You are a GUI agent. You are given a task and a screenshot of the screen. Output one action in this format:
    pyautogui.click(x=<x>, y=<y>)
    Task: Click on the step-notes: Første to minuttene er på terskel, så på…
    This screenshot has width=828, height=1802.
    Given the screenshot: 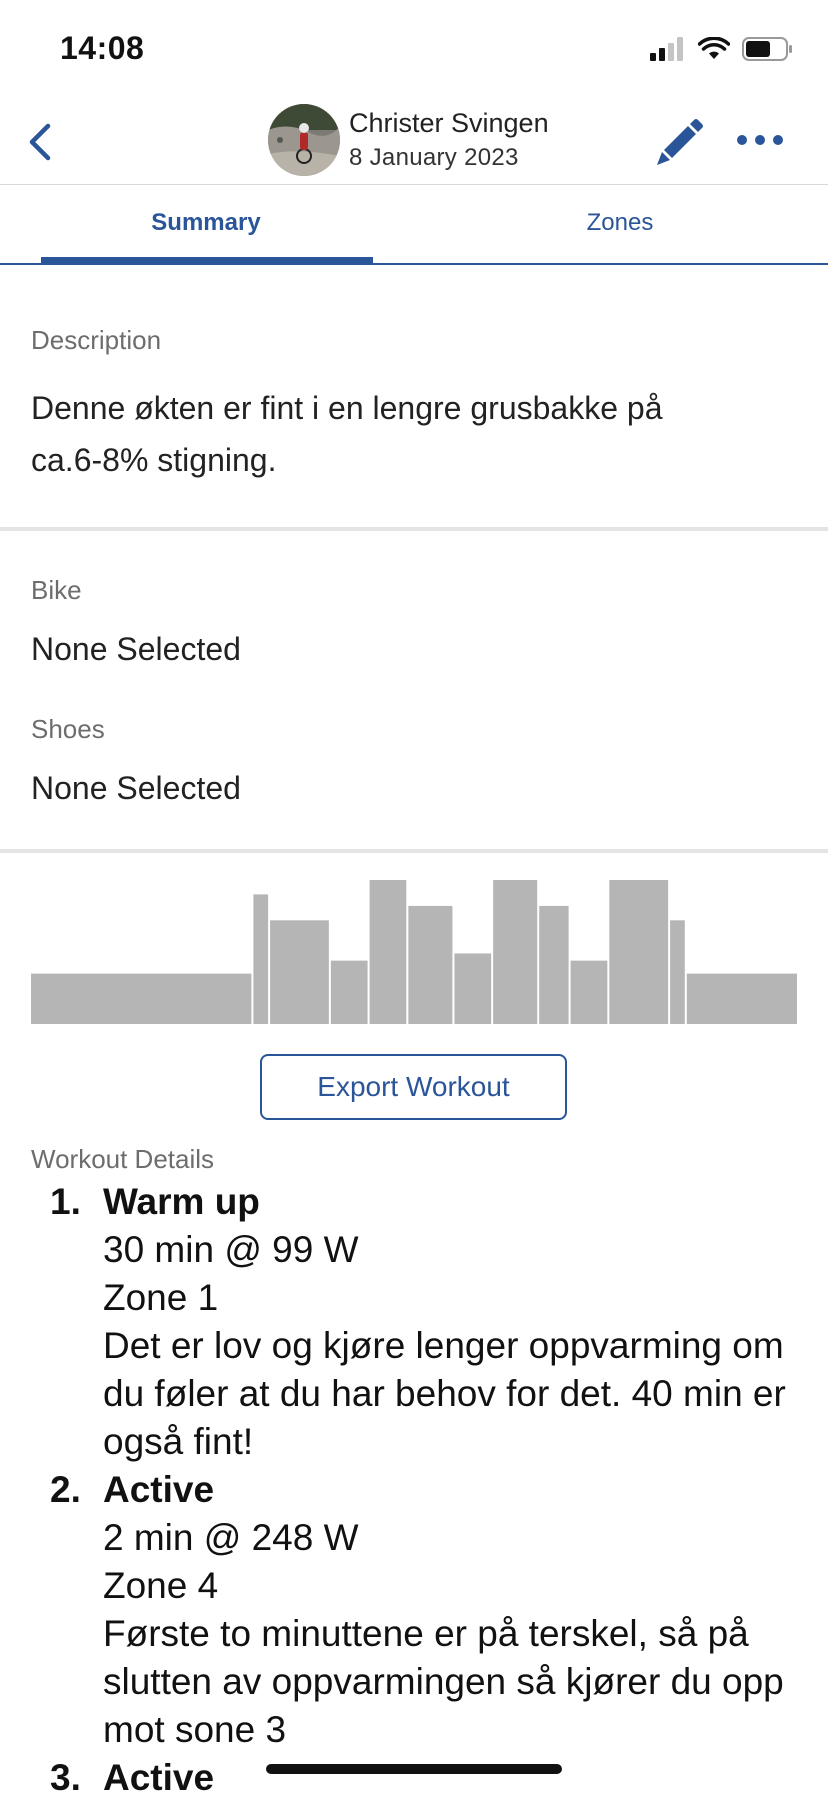 What is the action you would take?
    pyautogui.click(x=443, y=1681)
    